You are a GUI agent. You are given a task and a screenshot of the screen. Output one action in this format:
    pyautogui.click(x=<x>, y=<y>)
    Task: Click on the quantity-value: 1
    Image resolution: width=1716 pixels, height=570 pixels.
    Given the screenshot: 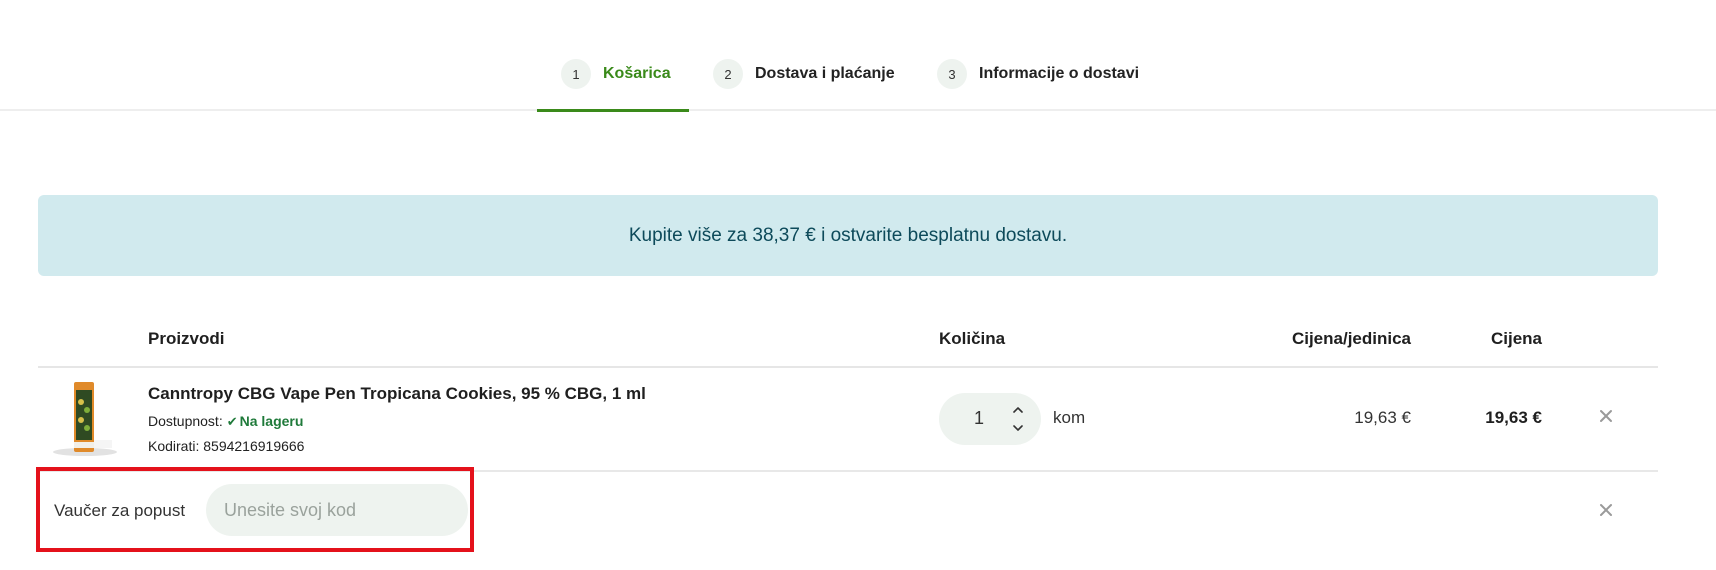 What is the action you would take?
    pyautogui.click(x=979, y=418)
    